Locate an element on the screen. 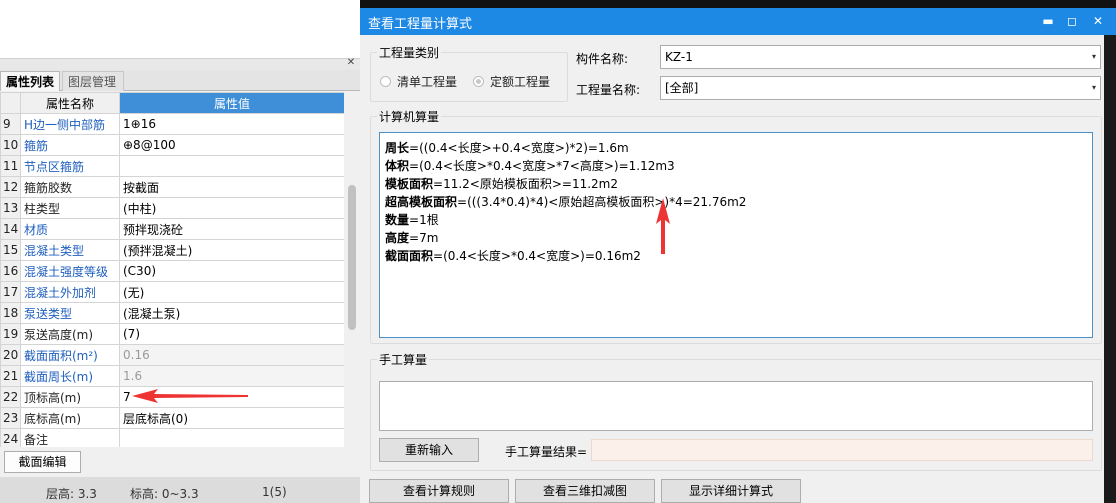 This screenshot has width=1116, height=503. quantity-name-select: [全部] ▾ is located at coordinates (880, 88).